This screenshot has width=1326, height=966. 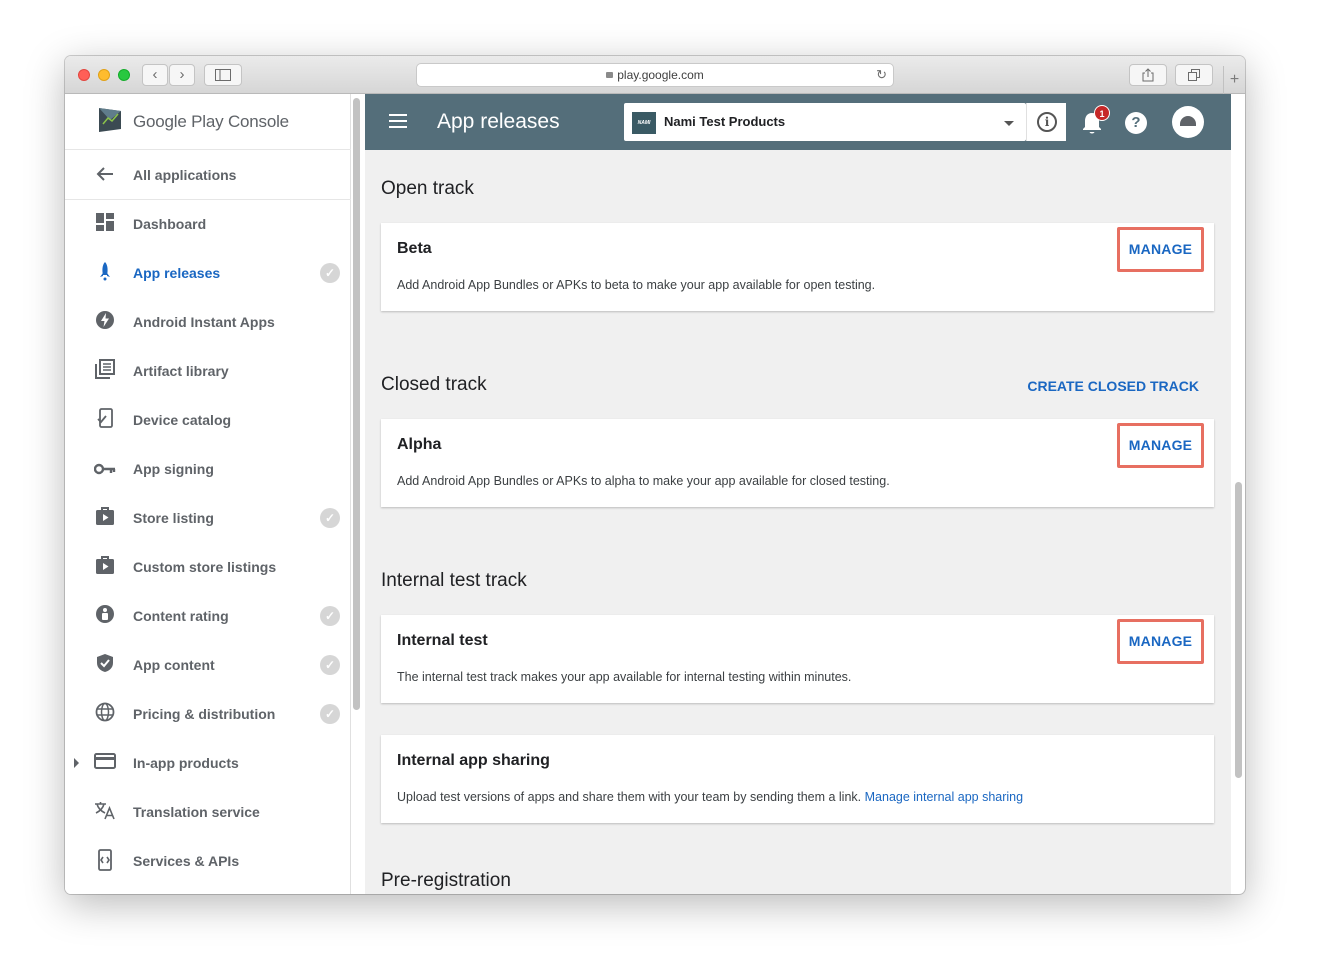 I want to click on key-icon, so click(x=105, y=469).